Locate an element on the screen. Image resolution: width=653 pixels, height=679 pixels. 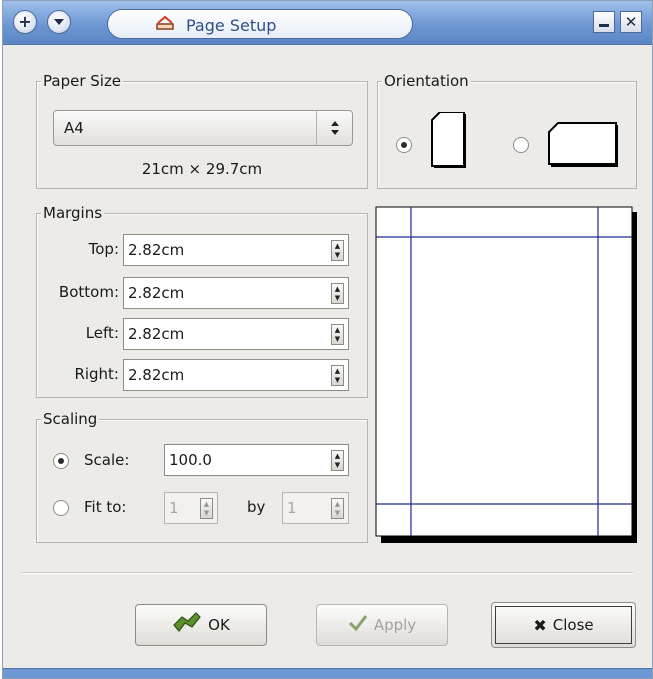
scale-value: 100.0 is located at coordinates (190, 460).